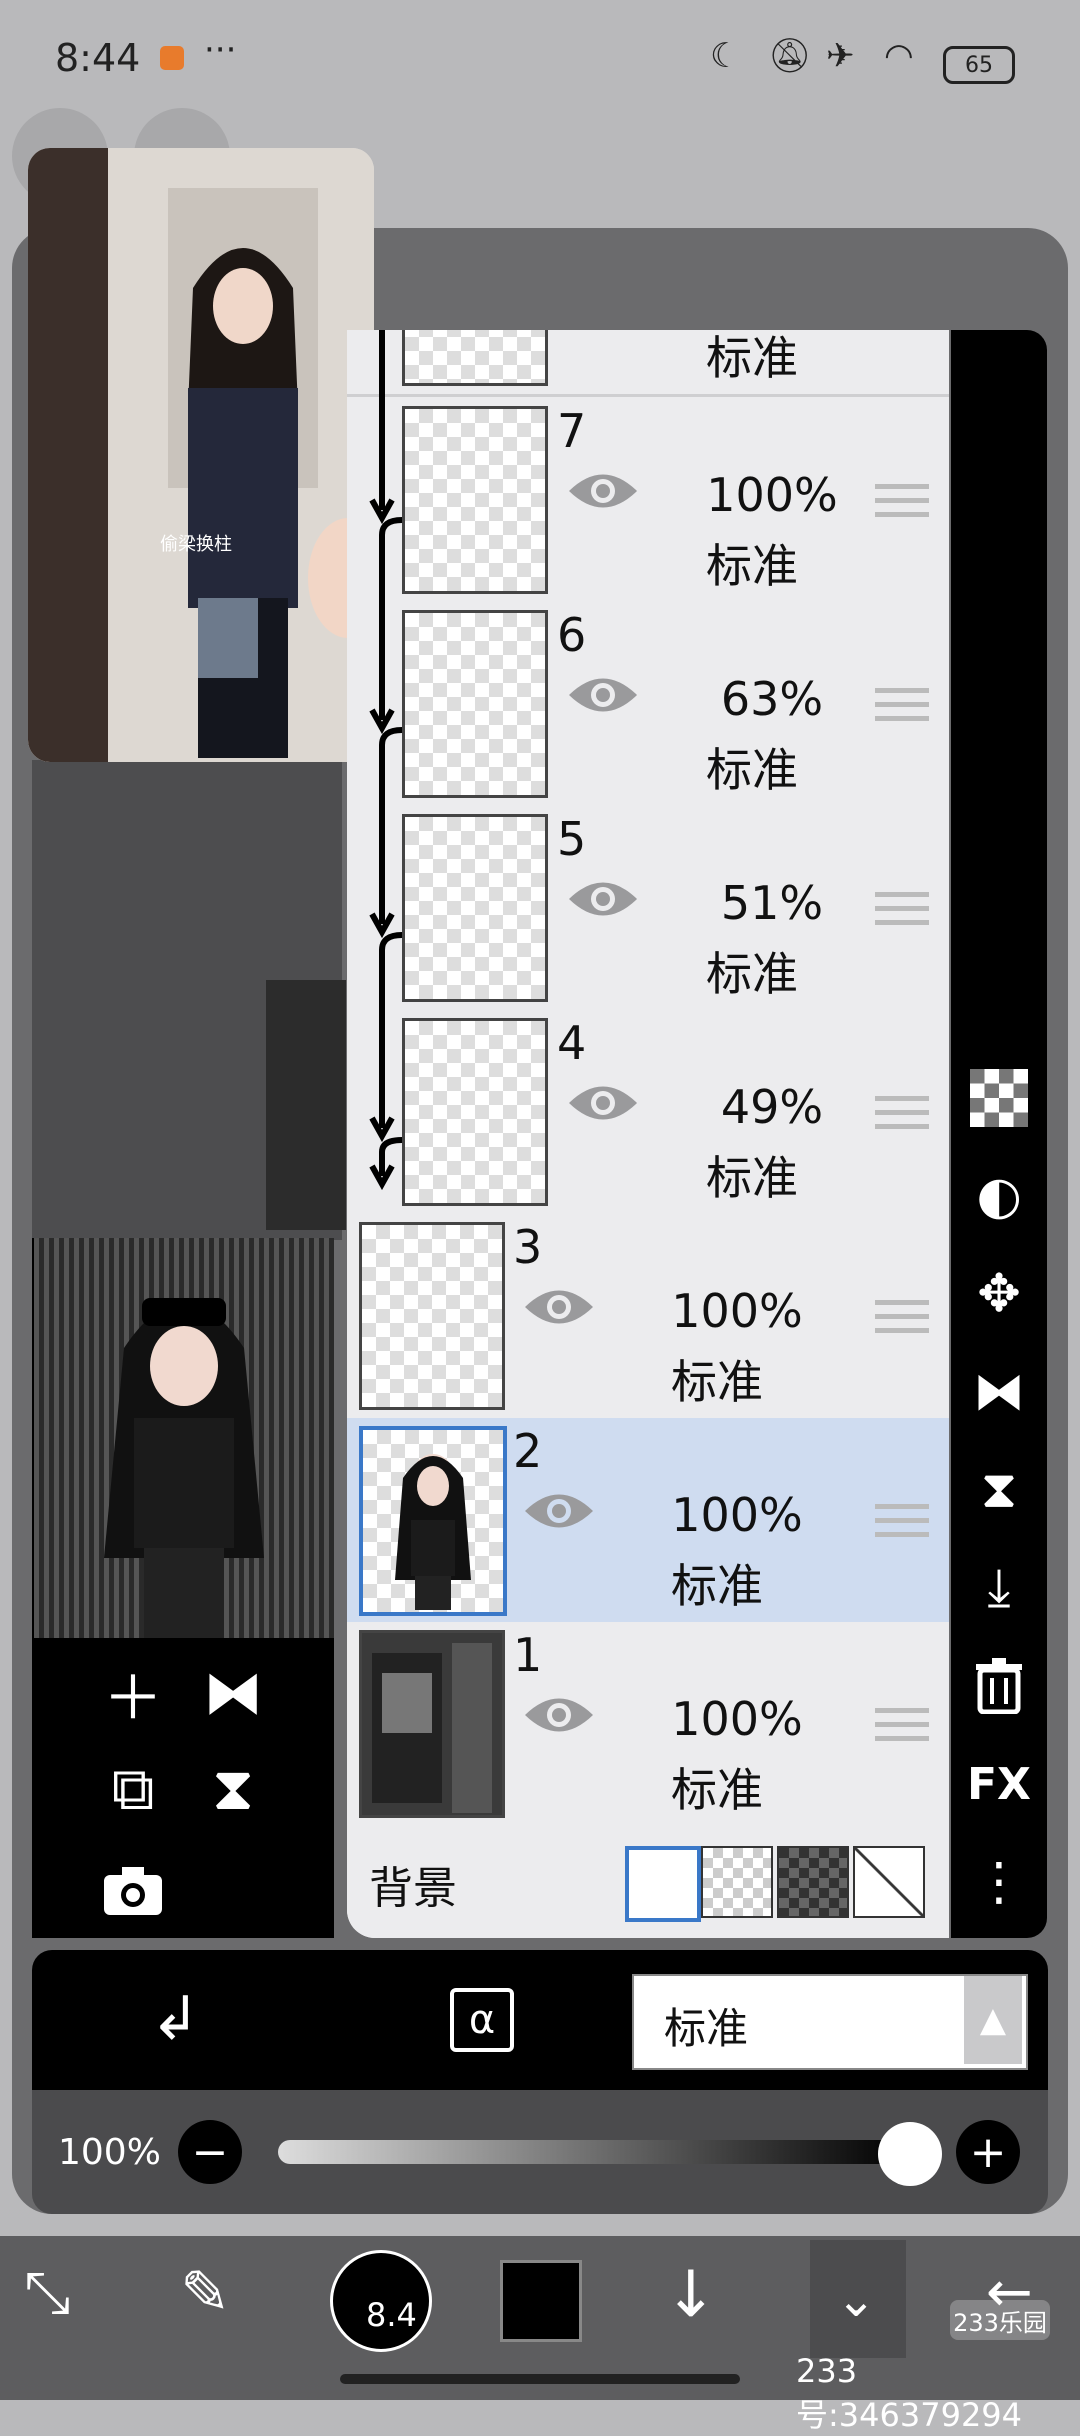 The height and width of the screenshot is (2436, 1080). Describe the element at coordinates (999, 1784) in the screenshot. I see `fx-button: FX` at that location.